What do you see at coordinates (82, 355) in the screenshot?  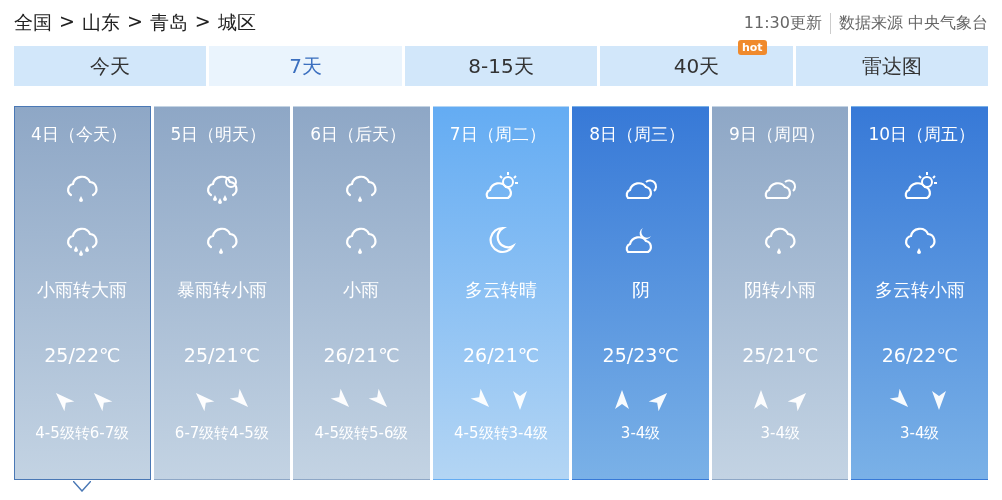 I see `temperature: 25/22℃` at bounding box center [82, 355].